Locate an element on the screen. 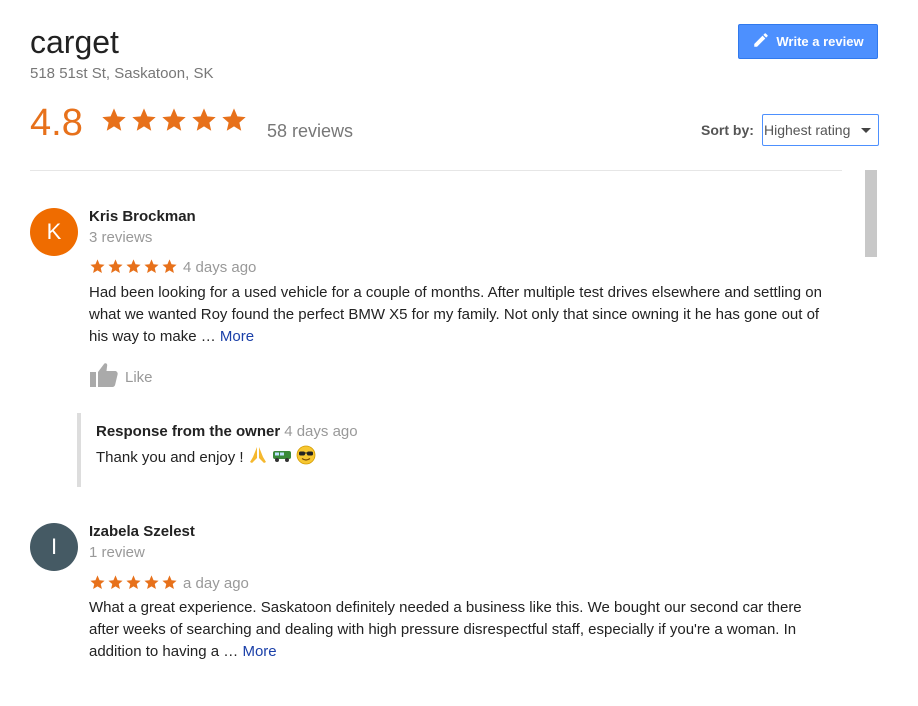 The image size is (918, 706). car-icon is located at coordinates (282, 457).